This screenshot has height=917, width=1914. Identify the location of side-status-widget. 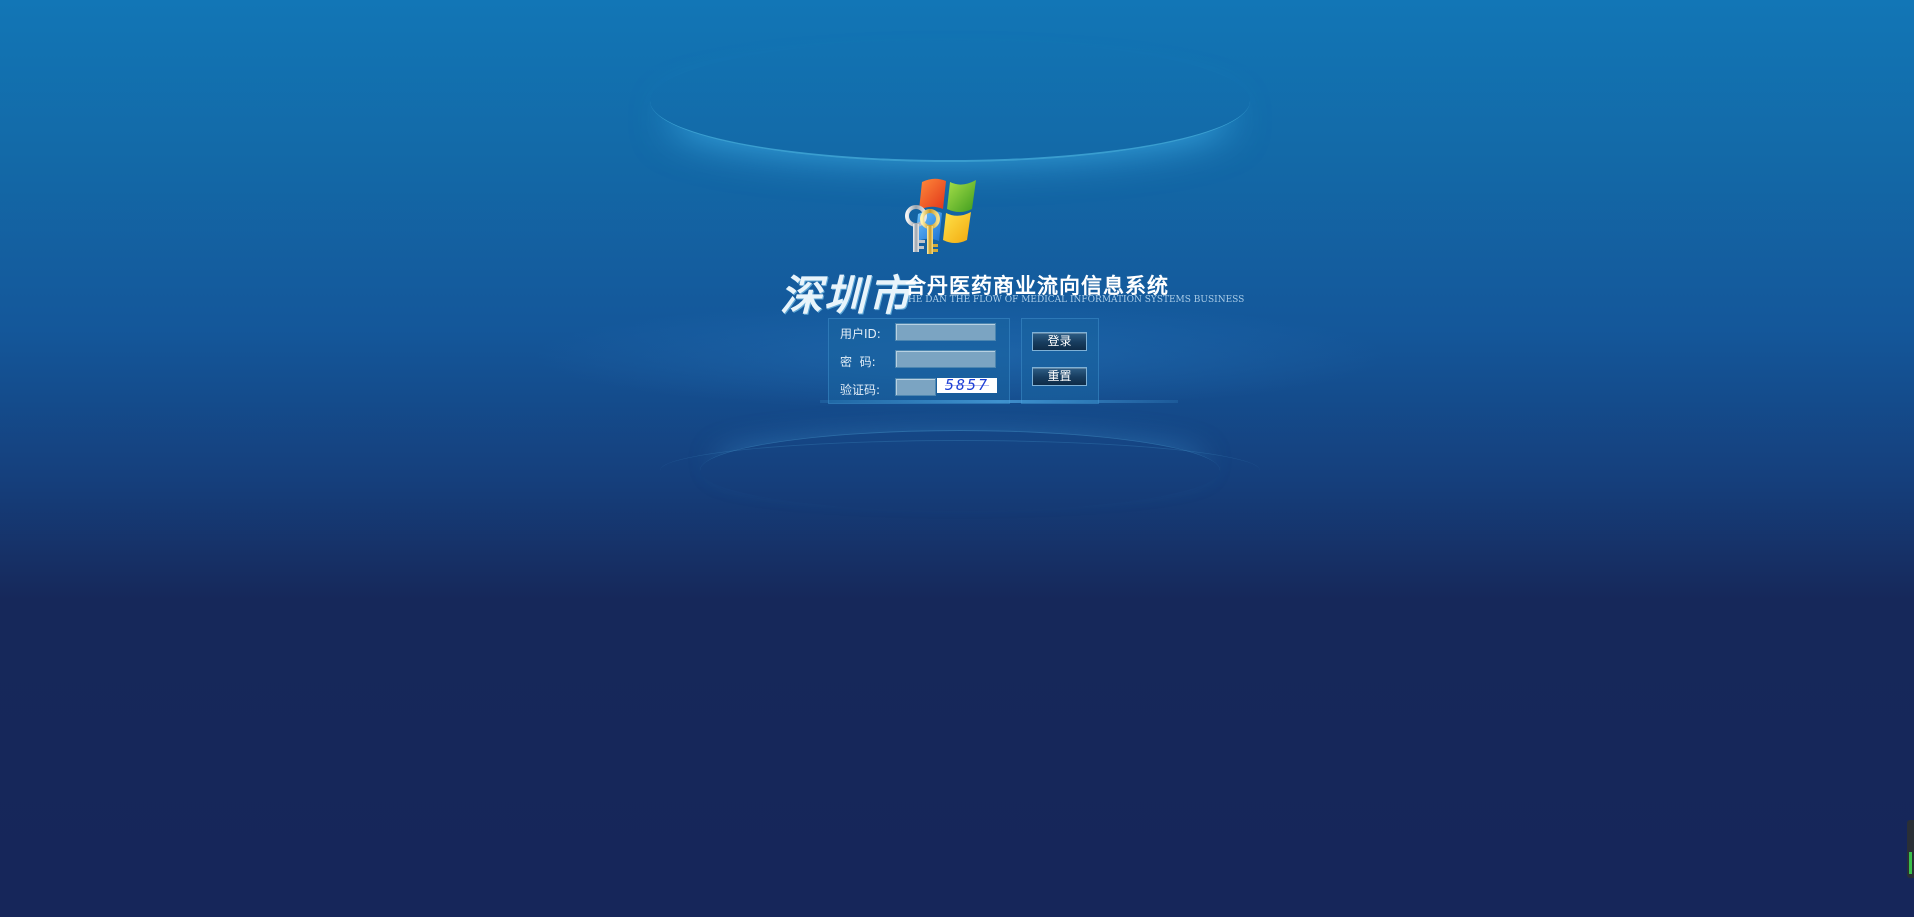
(1910, 849).